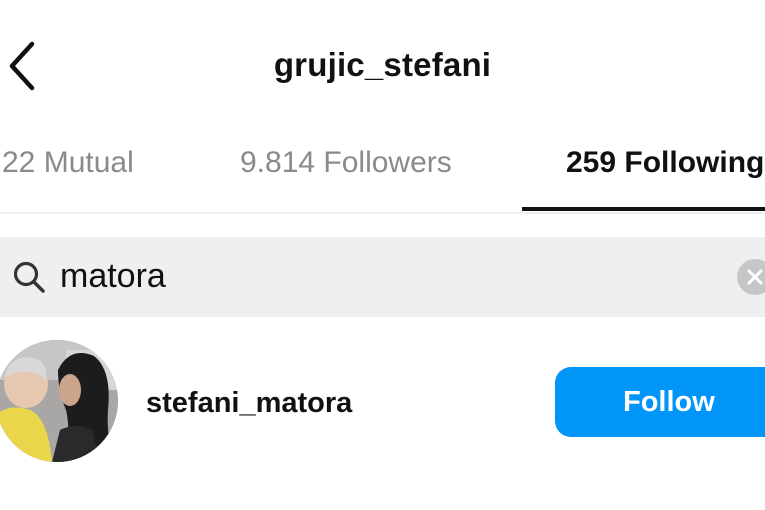 This screenshot has width=765, height=510. What do you see at coordinates (249, 403) in the screenshot?
I see `result-username: stefani_matora` at bounding box center [249, 403].